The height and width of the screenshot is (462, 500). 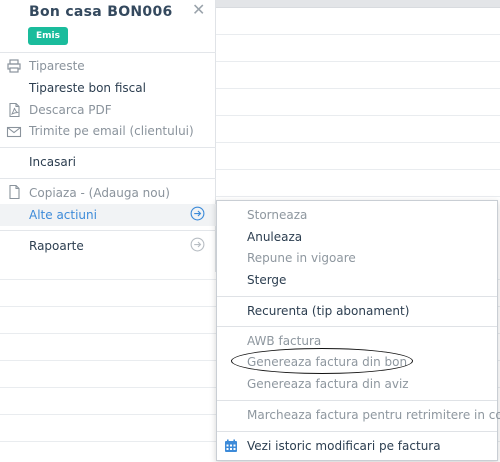 I want to click on copy-action: Copiaza - (Adauga nou), so click(x=99, y=193).